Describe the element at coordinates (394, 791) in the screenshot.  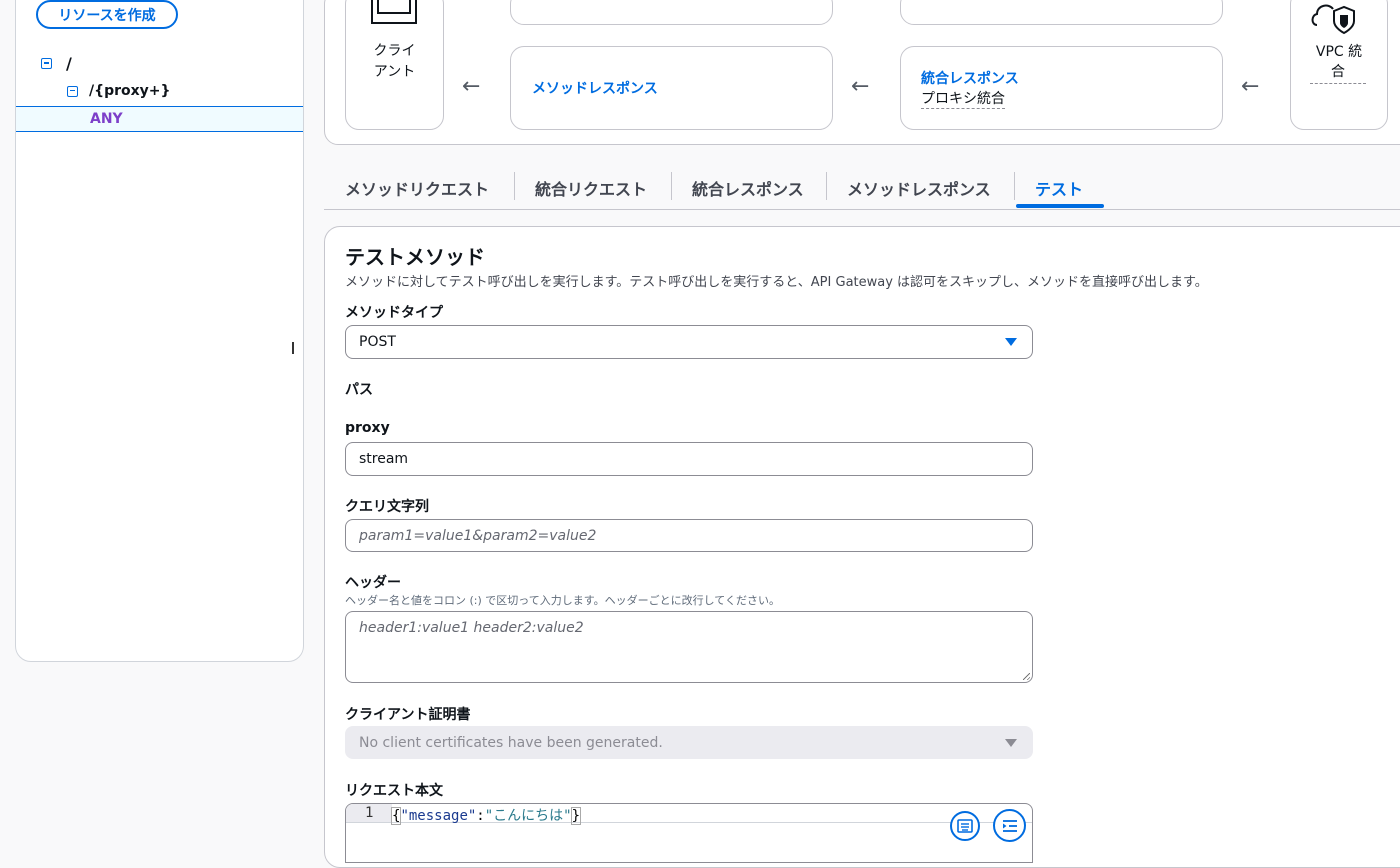
I see `request-body-label: リクエスト本文` at that location.